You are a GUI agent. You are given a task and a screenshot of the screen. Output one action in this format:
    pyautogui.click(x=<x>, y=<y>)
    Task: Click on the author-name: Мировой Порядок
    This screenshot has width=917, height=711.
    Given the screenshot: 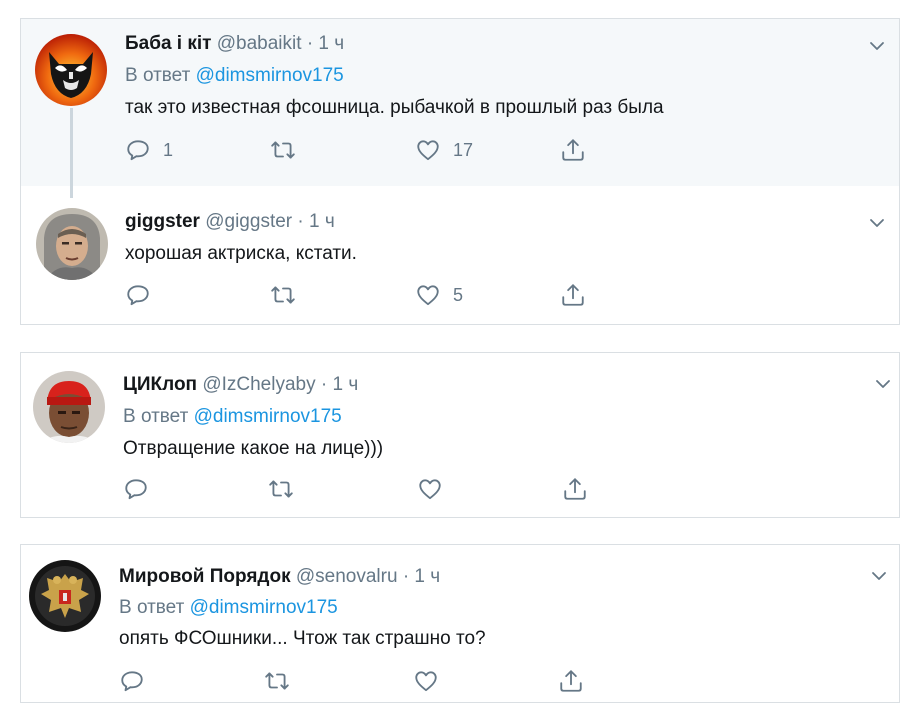 What is the action you would take?
    pyautogui.click(x=205, y=576)
    